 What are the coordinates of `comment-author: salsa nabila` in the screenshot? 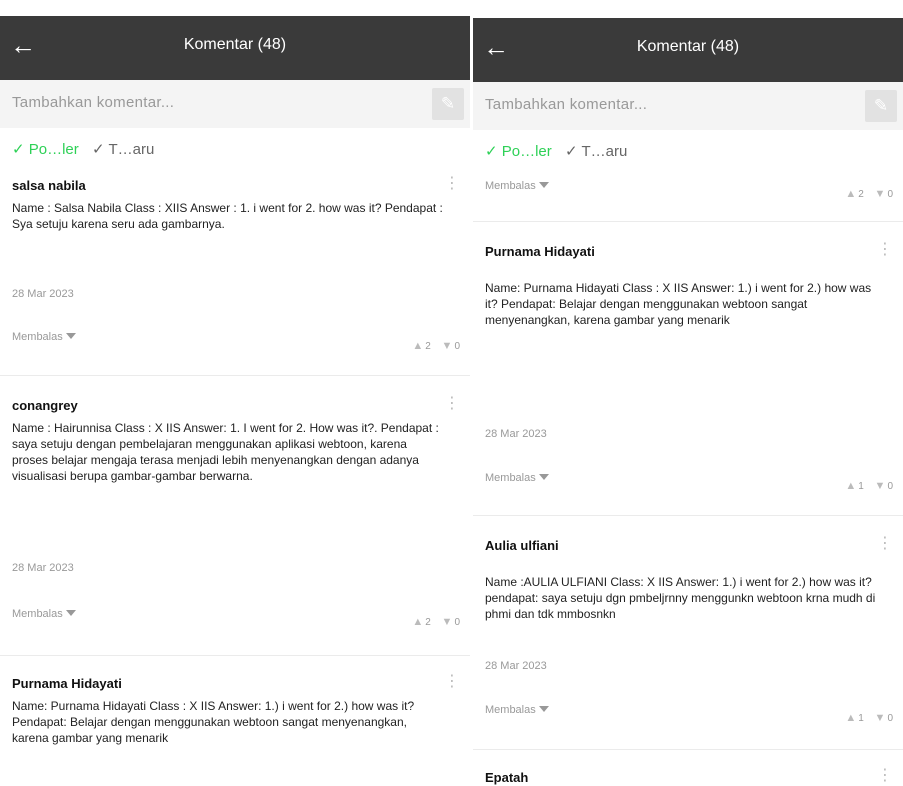 It's located at (49, 185).